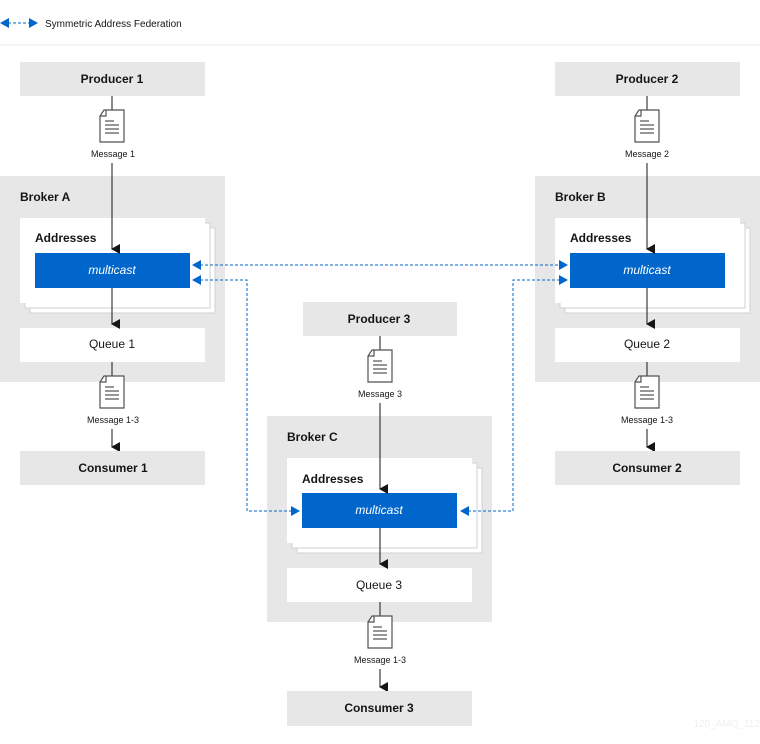 This screenshot has width=760, height=744. Describe the element at coordinates (647, 468) in the screenshot. I see `consumer-2-label: Consumer 2` at that location.